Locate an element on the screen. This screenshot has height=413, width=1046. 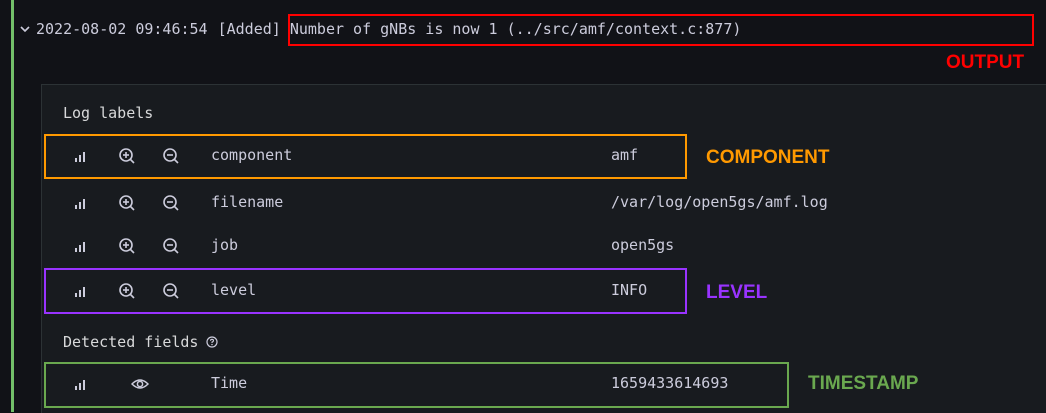
timestamp-highlight-box is located at coordinates (416, 385).